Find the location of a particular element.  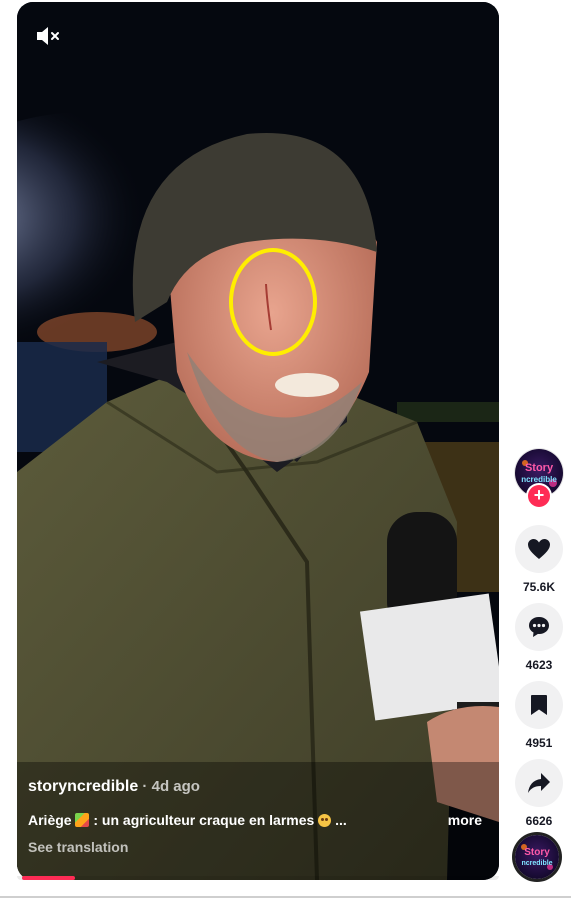

share-count: 6626 is located at coordinates (539, 821).